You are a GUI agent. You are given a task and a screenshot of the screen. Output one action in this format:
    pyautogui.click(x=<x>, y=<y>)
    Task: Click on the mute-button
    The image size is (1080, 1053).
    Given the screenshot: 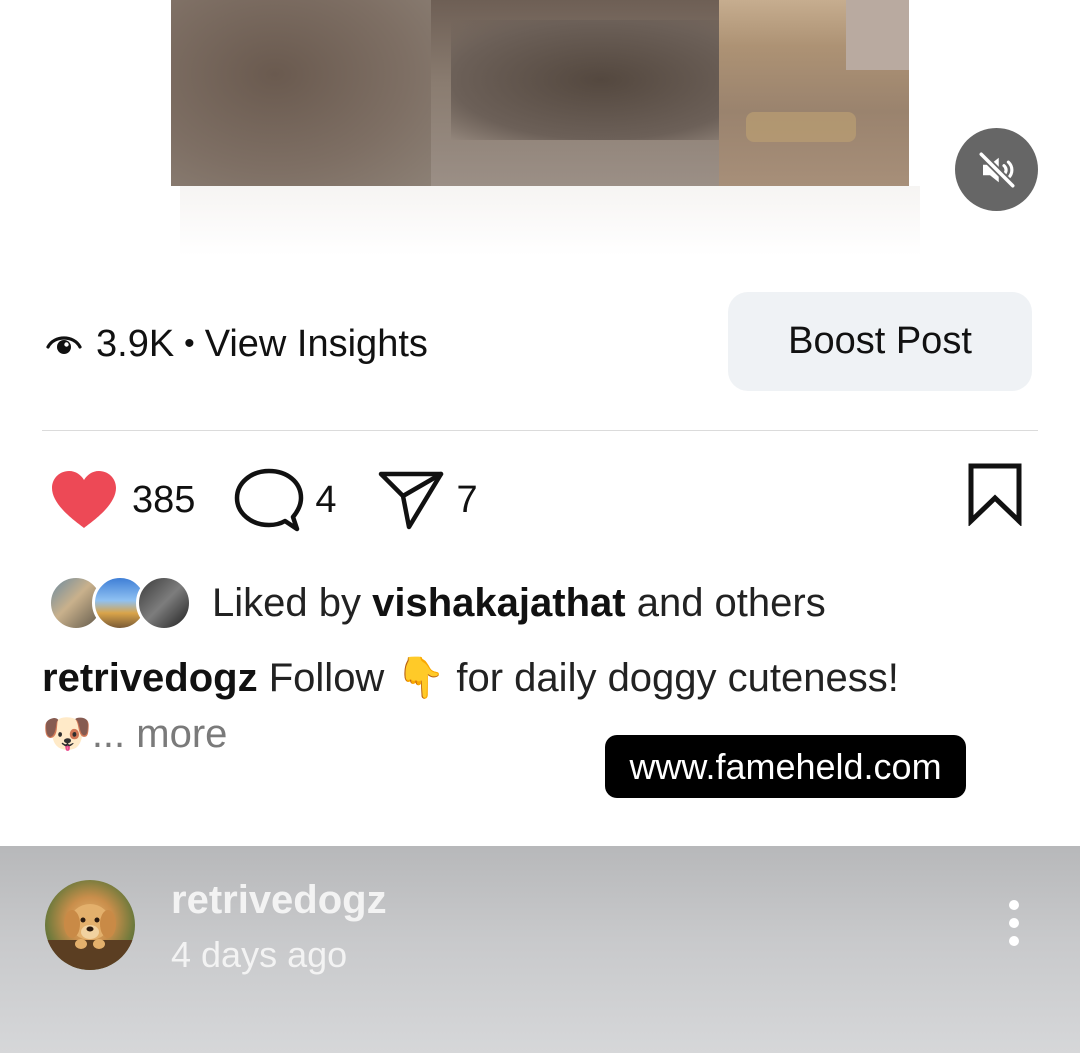 What is the action you would take?
    pyautogui.click(x=996, y=169)
    